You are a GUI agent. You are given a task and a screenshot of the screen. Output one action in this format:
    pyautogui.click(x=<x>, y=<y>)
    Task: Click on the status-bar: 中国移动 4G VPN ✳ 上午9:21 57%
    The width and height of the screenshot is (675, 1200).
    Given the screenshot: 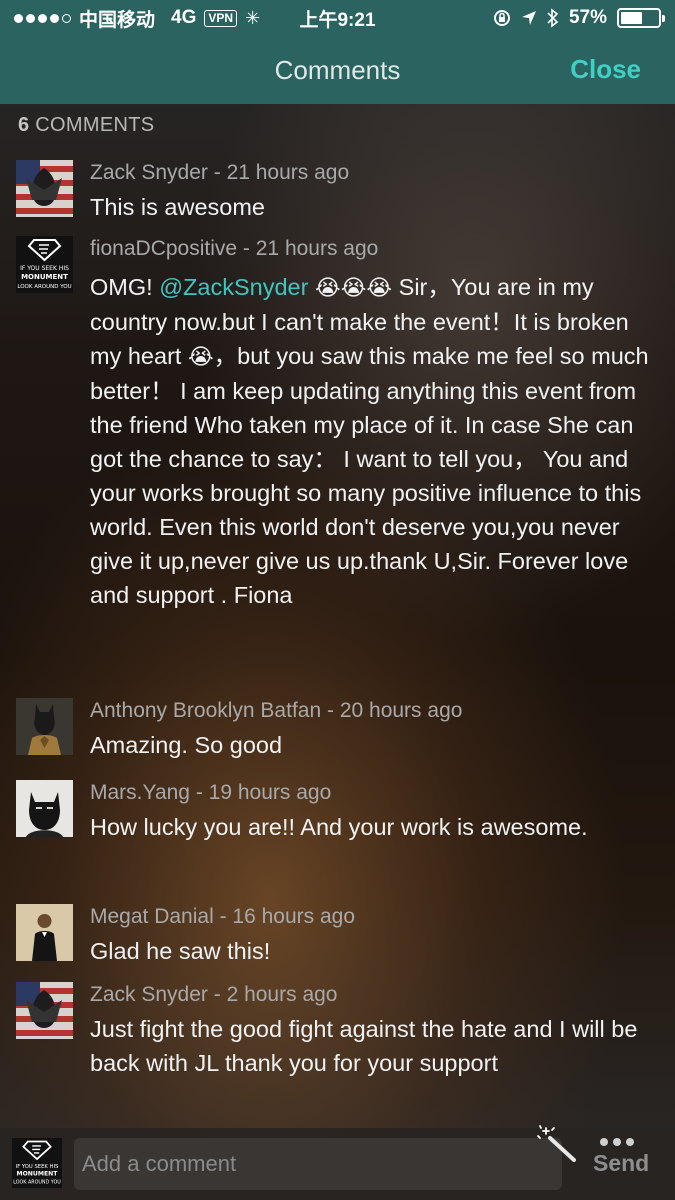 What is the action you would take?
    pyautogui.click(x=337, y=18)
    